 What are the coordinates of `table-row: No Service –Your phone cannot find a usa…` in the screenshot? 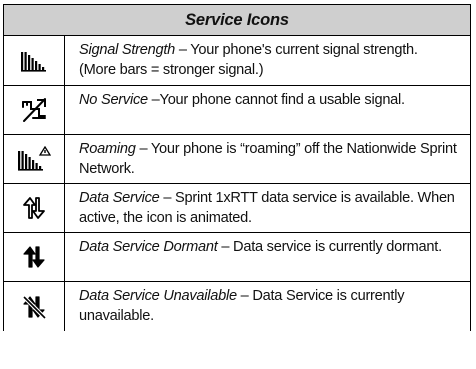 It's located at (237, 110).